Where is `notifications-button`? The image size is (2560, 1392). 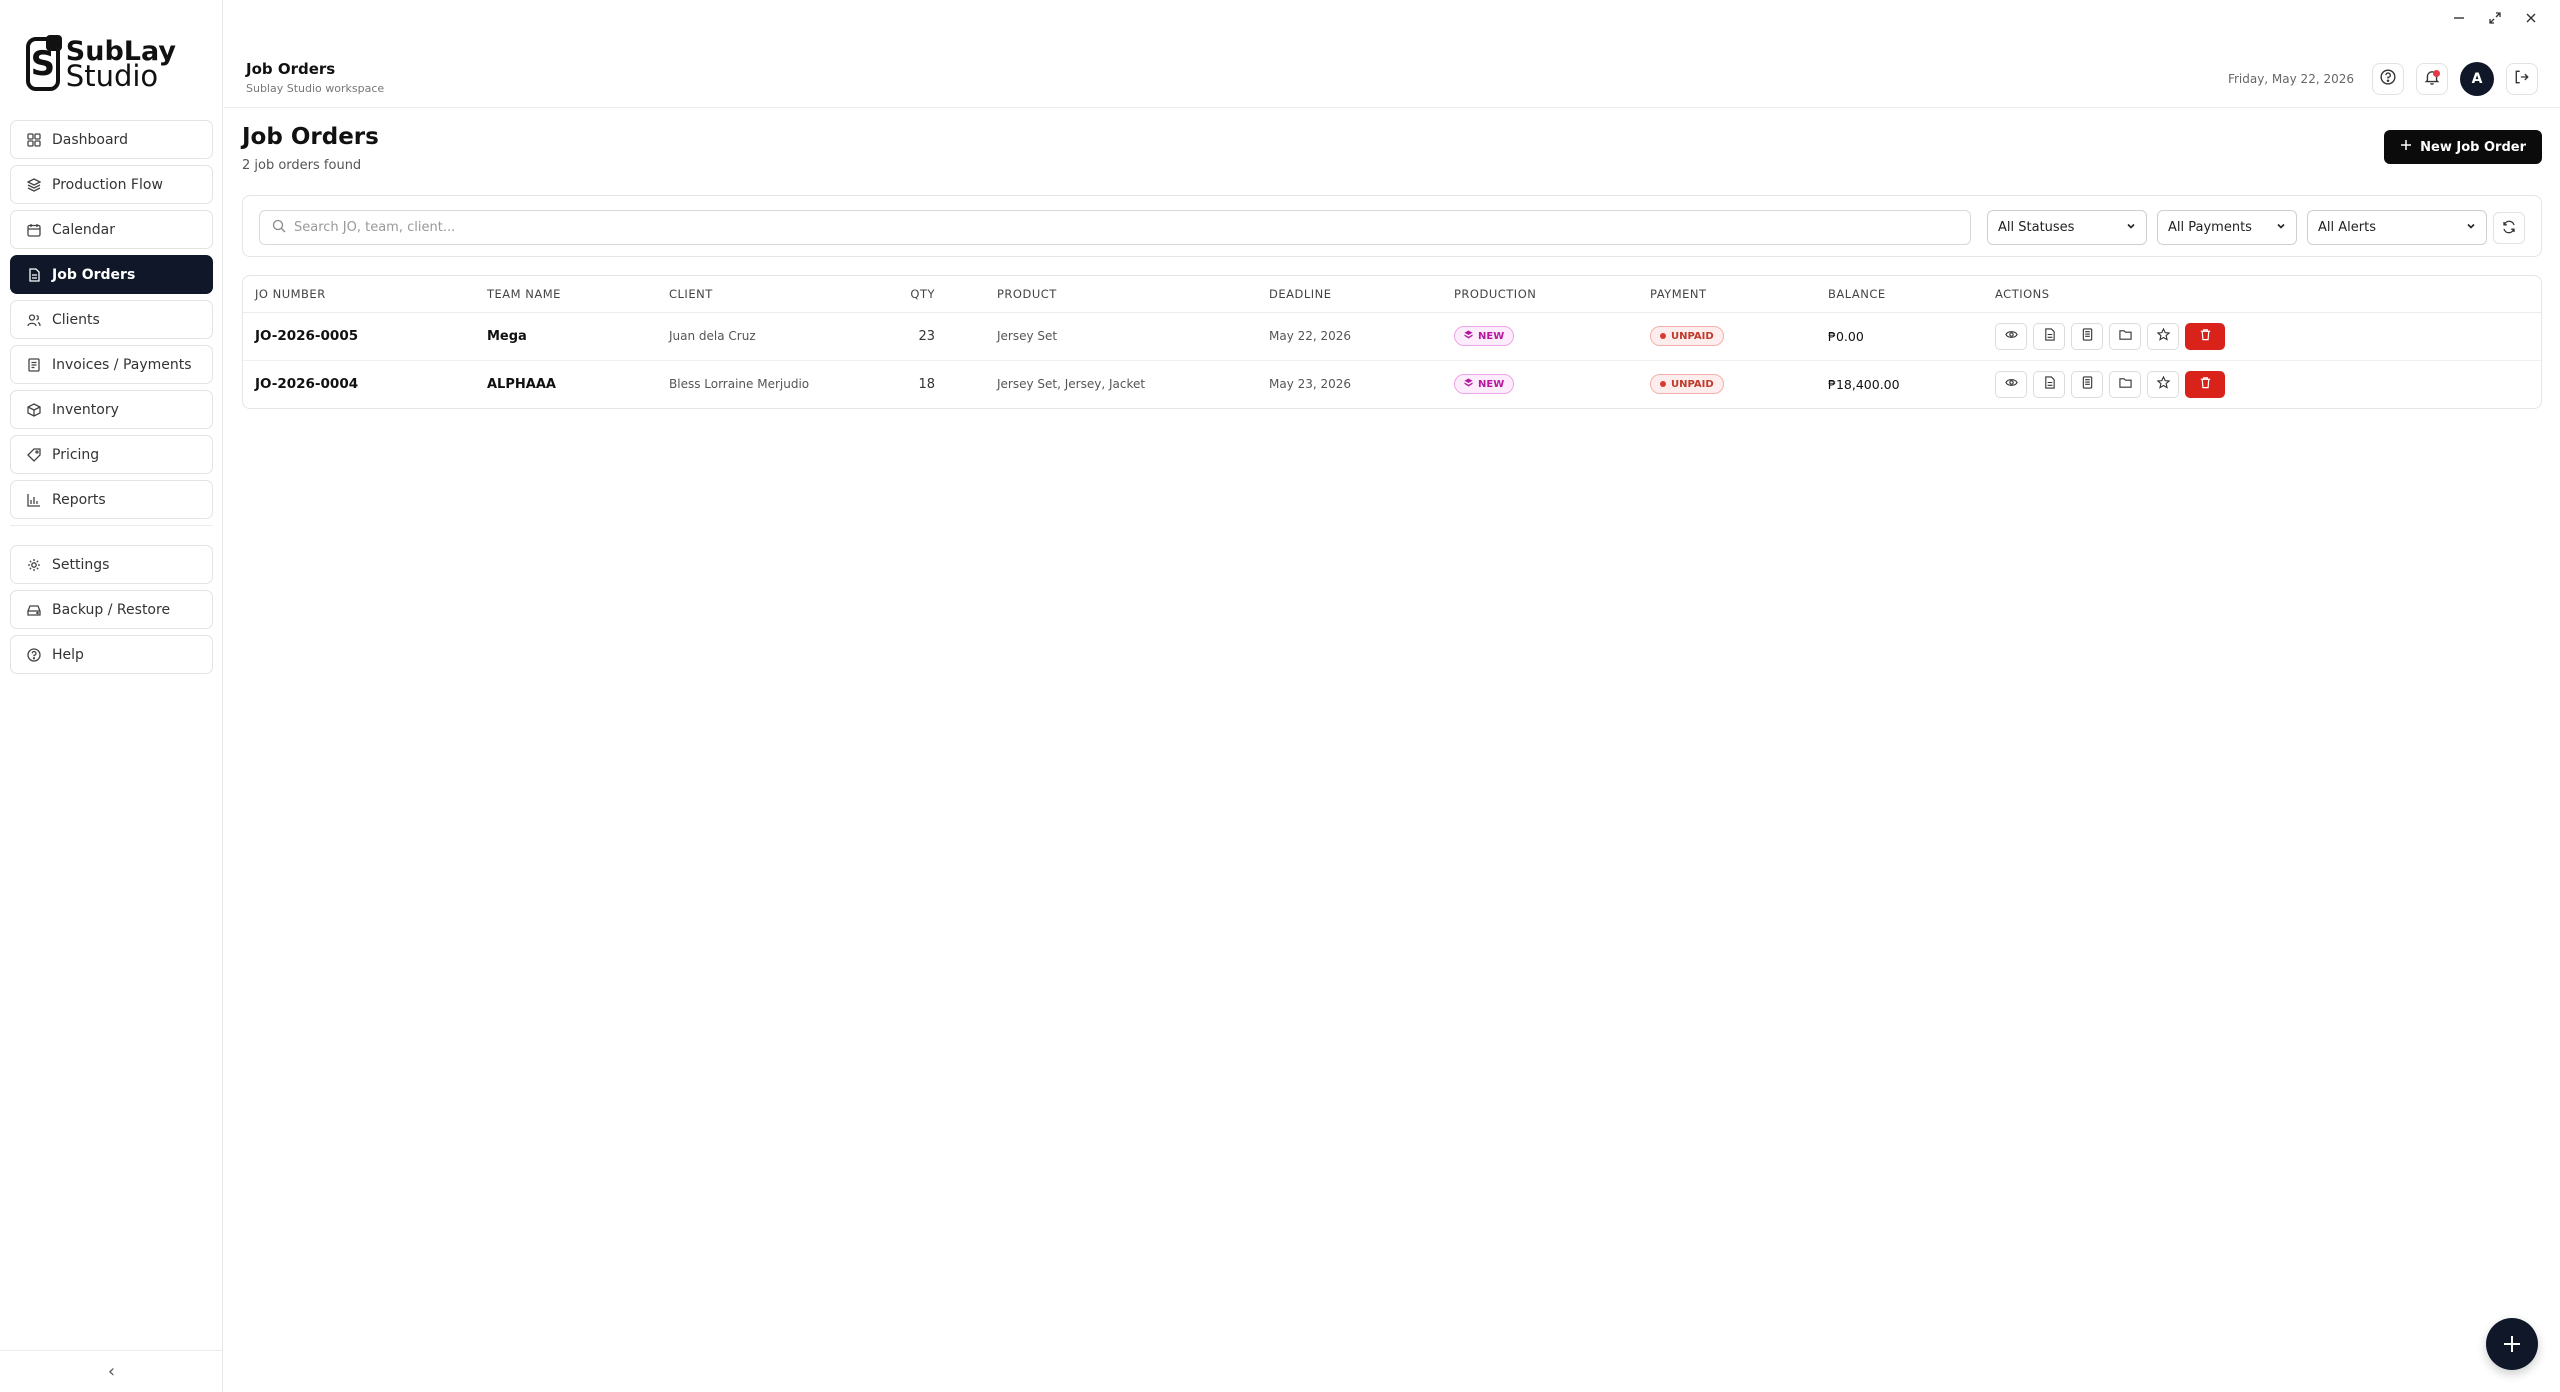 notifications-button is located at coordinates (2432, 79).